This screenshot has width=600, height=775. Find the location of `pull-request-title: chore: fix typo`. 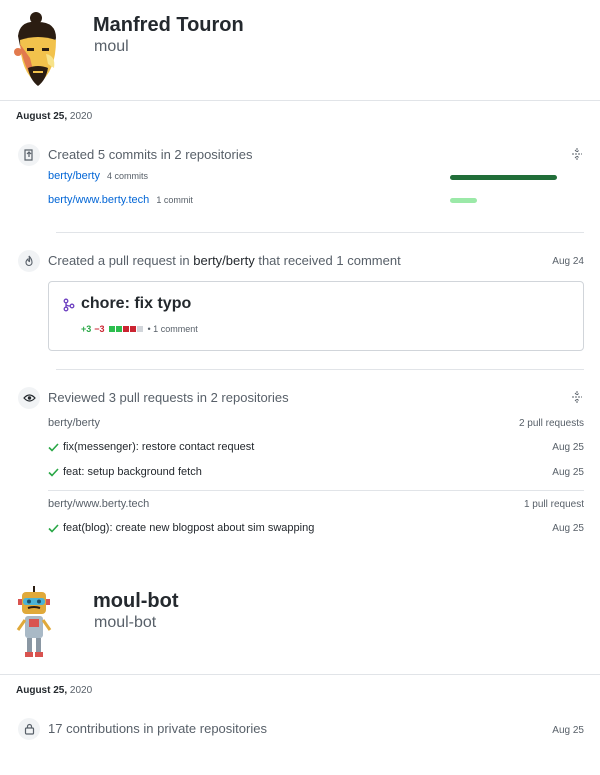

pull-request-title: chore: fix typo is located at coordinates (136, 304).